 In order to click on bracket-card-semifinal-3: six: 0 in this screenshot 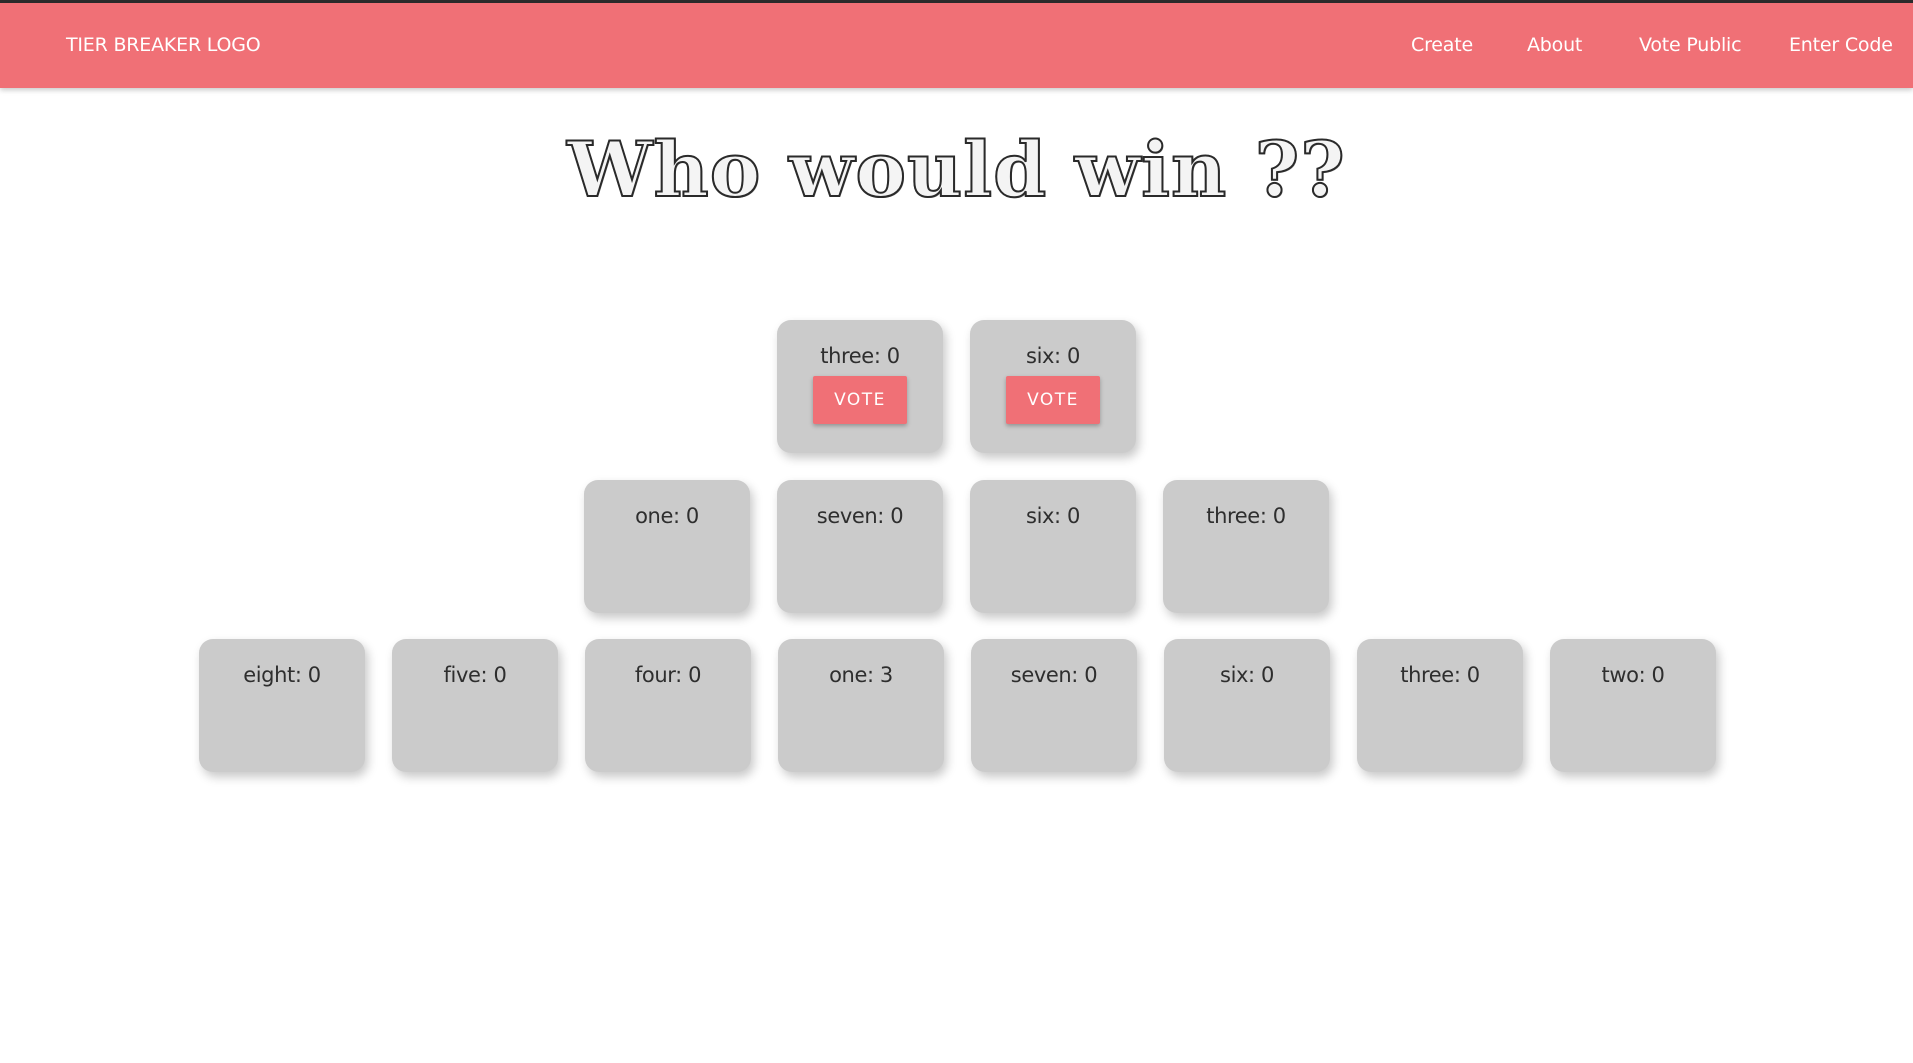, I will do `click(1053, 546)`.